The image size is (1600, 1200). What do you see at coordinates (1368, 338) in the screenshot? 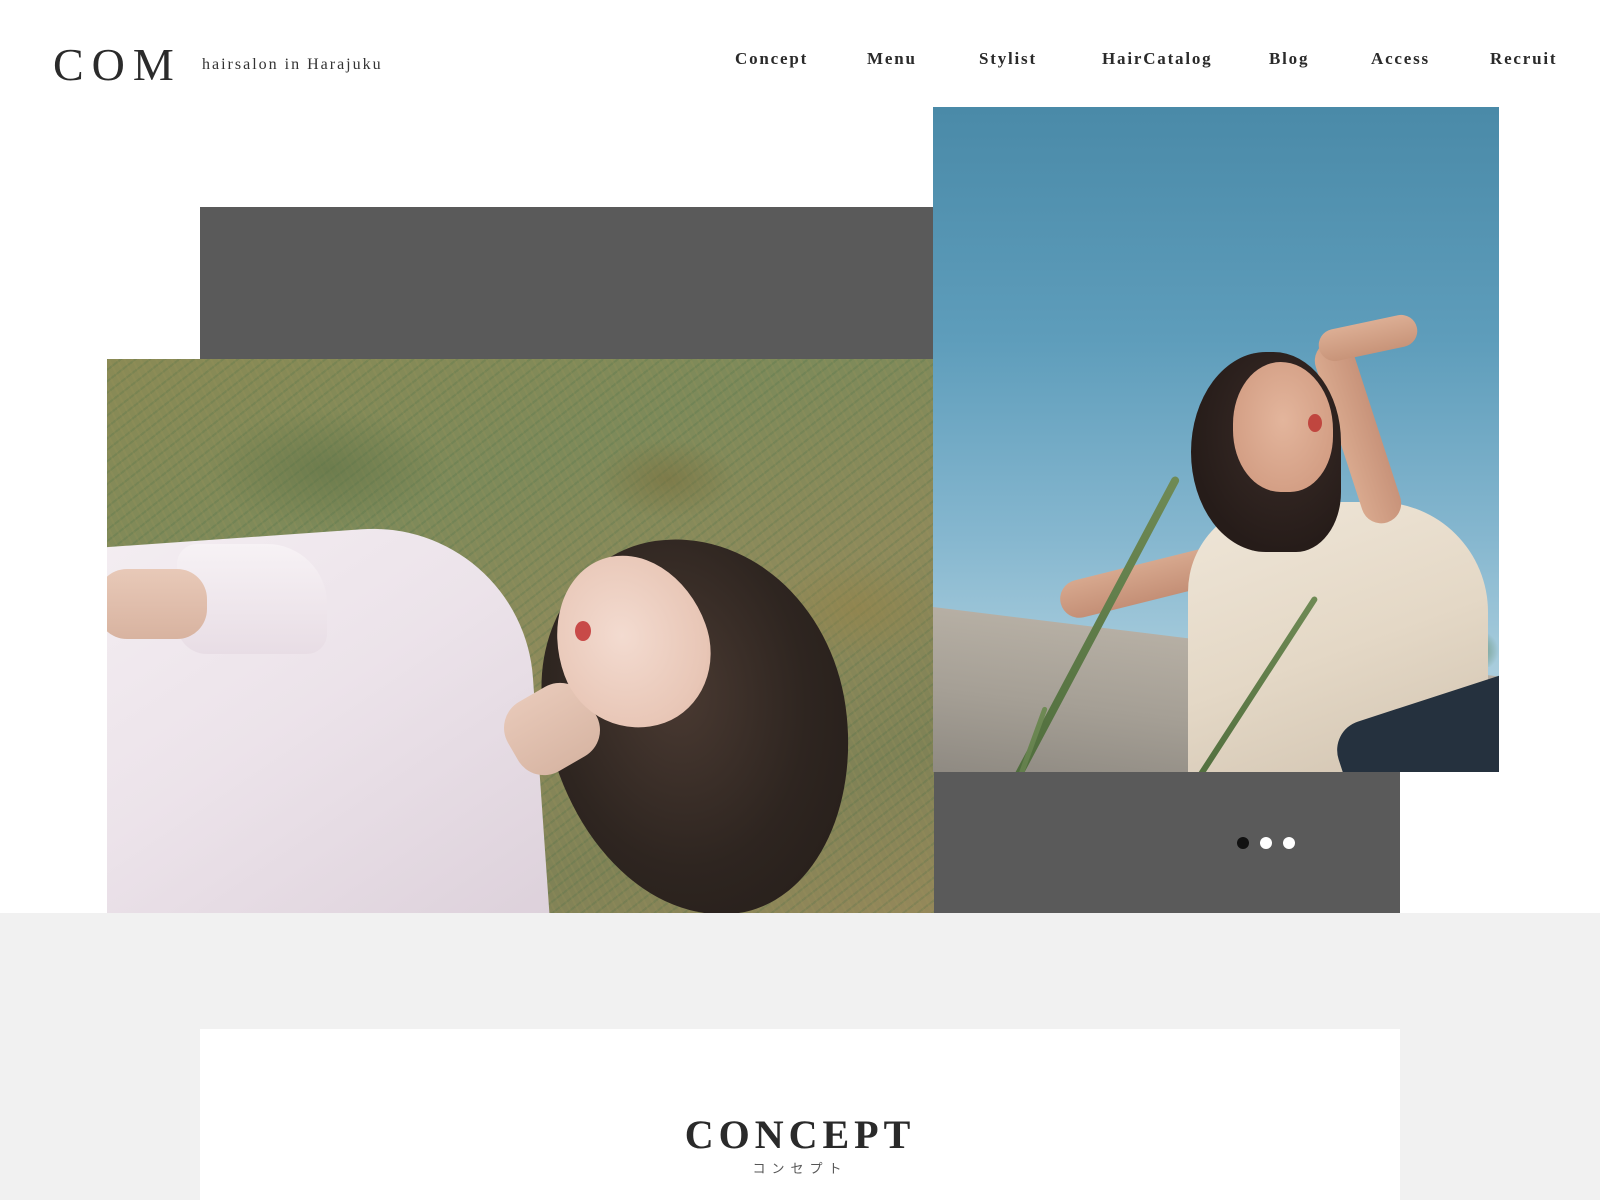
I see `photo-raised-hand` at bounding box center [1368, 338].